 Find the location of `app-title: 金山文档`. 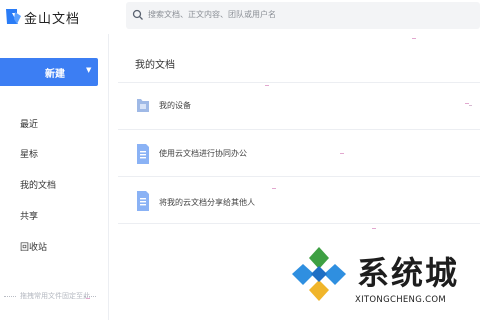

app-title: 金山文档 is located at coordinates (52, 19).